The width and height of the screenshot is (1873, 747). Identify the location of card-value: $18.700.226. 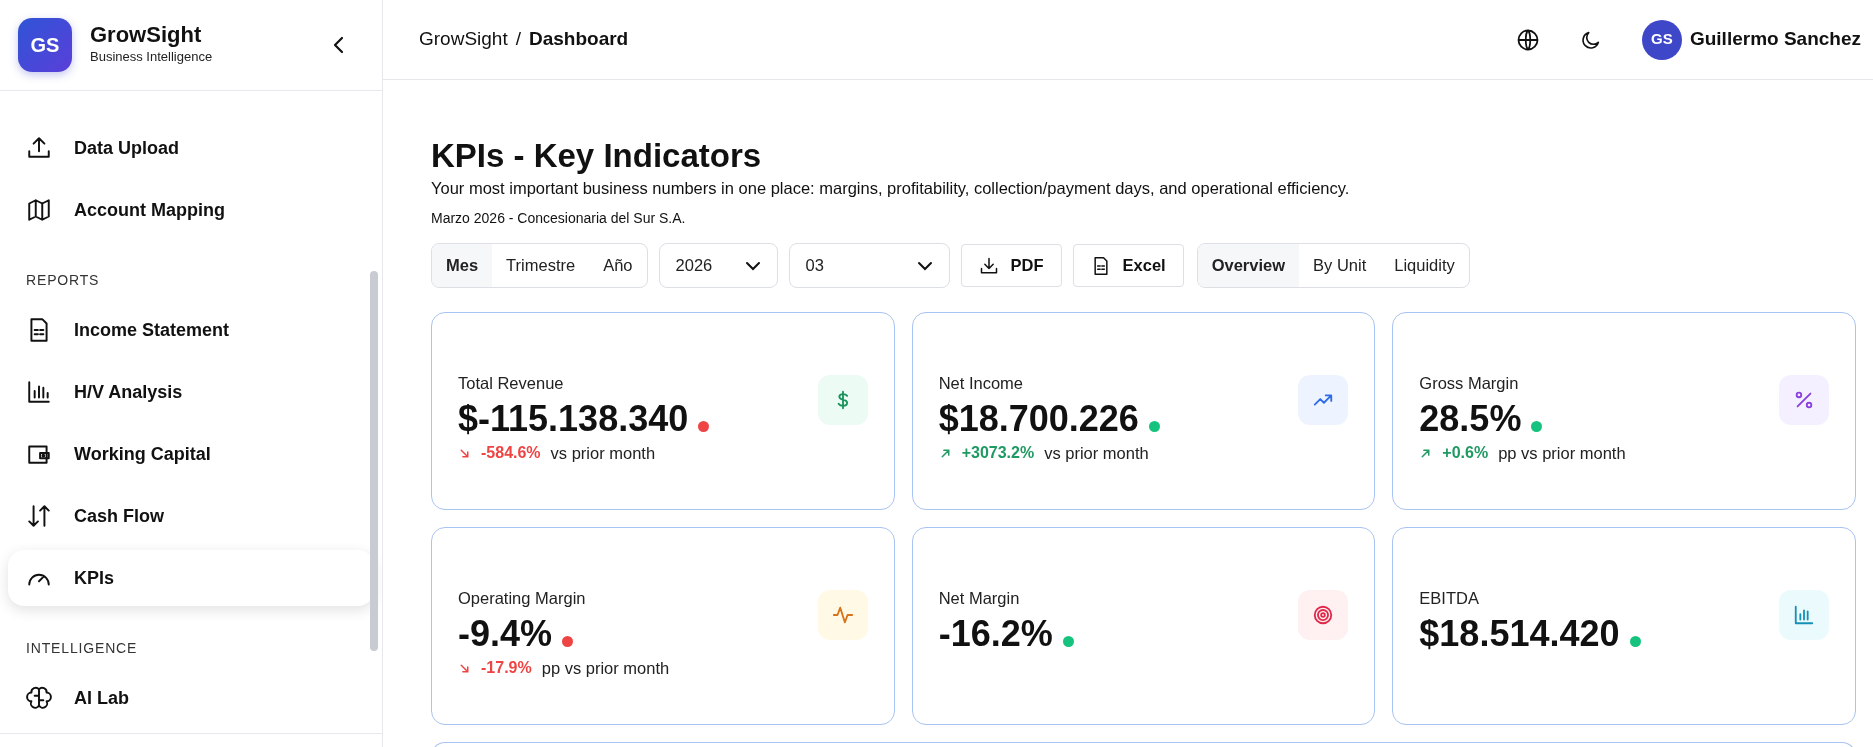
(1038, 419).